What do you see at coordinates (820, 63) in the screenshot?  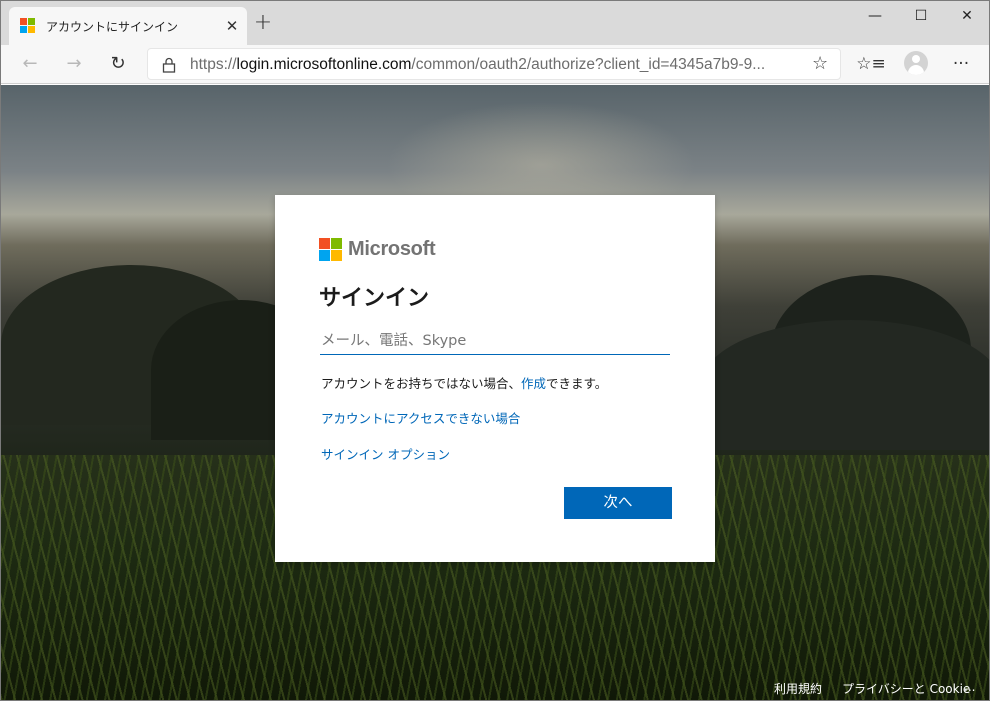 I see `favorite-star-icon: ☆` at bounding box center [820, 63].